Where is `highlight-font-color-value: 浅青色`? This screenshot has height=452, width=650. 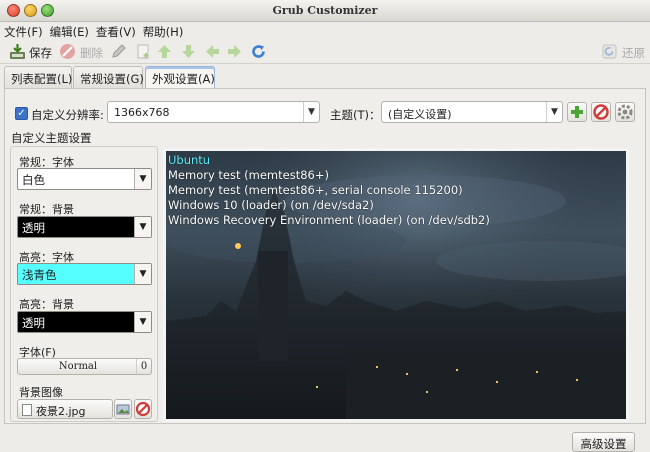
highlight-font-color-value: 浅青色 is located at coordinates (39, 275).